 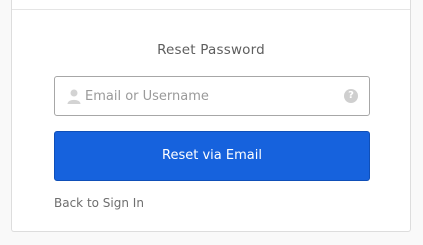 What do you see at coordinates (211, 9) in the screenshot?
I see `card-divider` at bounding box center [211, 9].